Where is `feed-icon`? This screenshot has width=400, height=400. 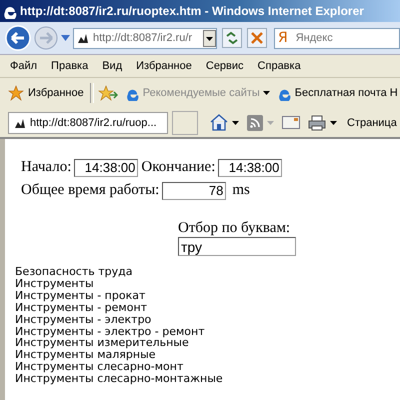
feed-icon is located at coordinates (255, 122).